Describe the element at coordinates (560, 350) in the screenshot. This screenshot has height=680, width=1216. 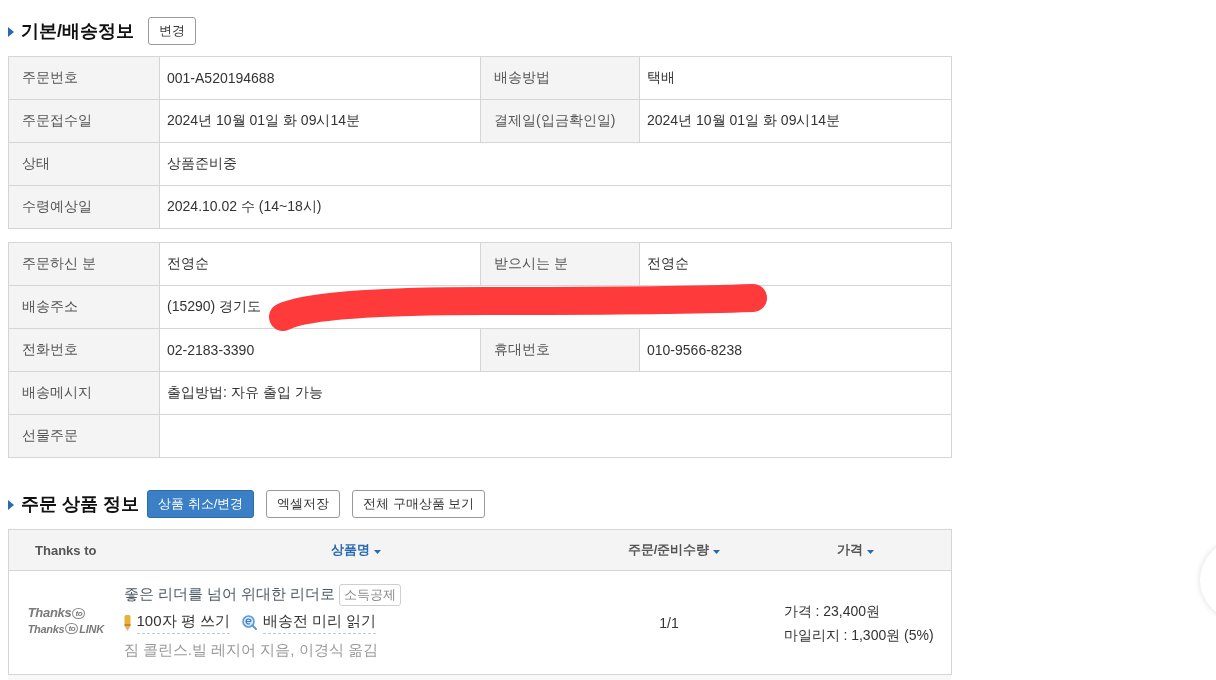
I see `field-label: 휴대번호` at that location.